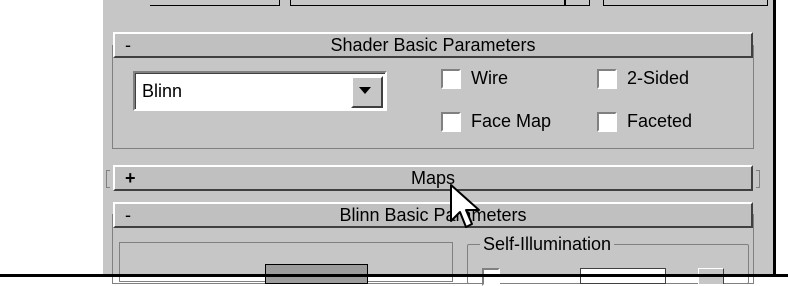  Describe the element at coordinates (685, 3) in the screenshot. I see `top-control-right` at that location.